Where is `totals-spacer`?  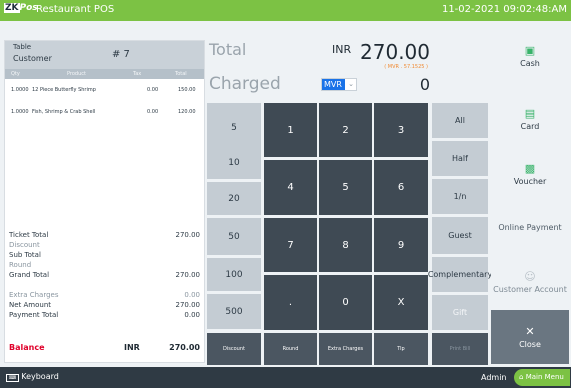
totals-spacer is located at coordinates (104, 285).